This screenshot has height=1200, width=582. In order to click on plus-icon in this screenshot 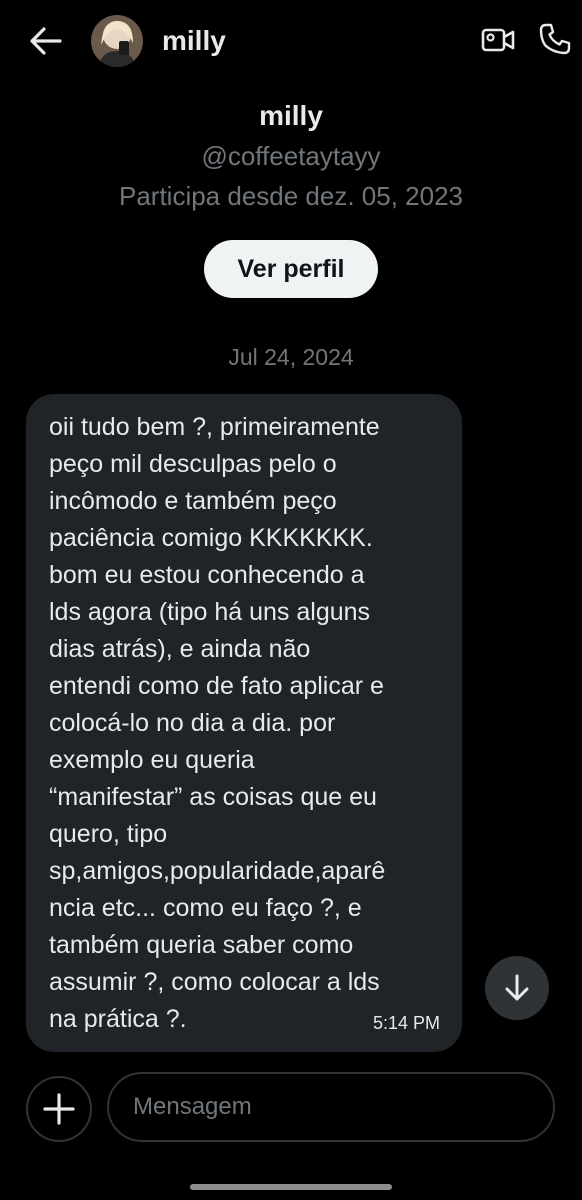, I will do `click(59, 1109)`.